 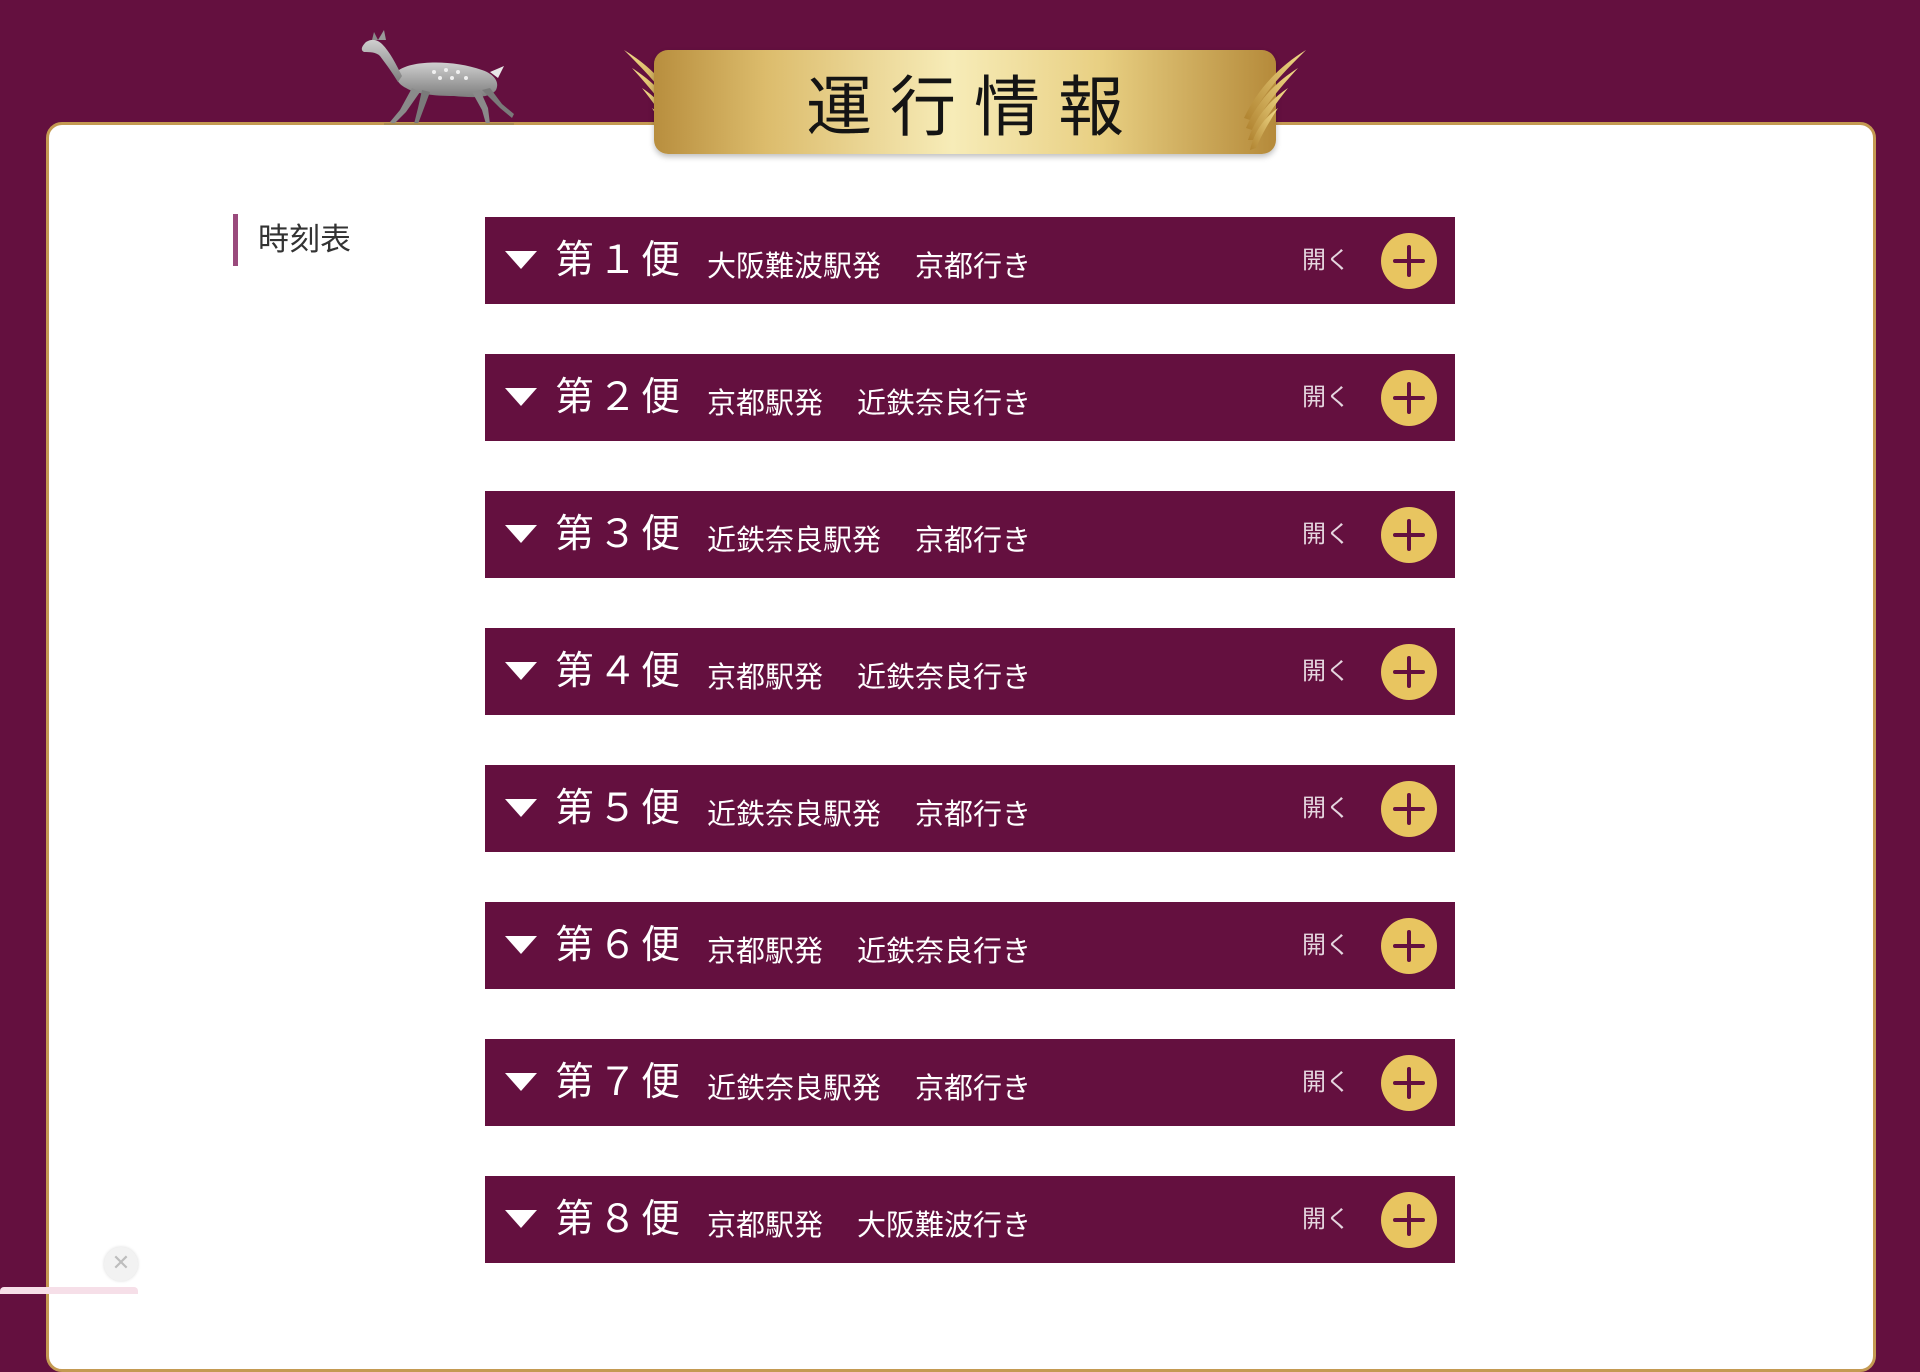 I want to click on trip-row-7: 第７便 近鉄奈良駅発 京都行き 開く, so click(x=970, y=1082).